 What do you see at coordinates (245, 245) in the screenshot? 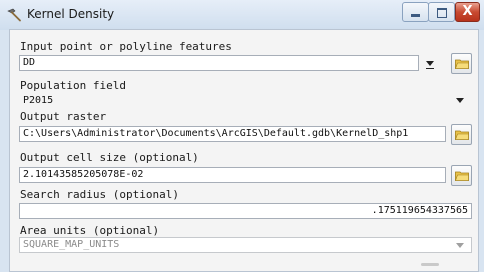
I see `area-units-select: SQUARE_MAP_UNITS` at bounding box center [245, 245].